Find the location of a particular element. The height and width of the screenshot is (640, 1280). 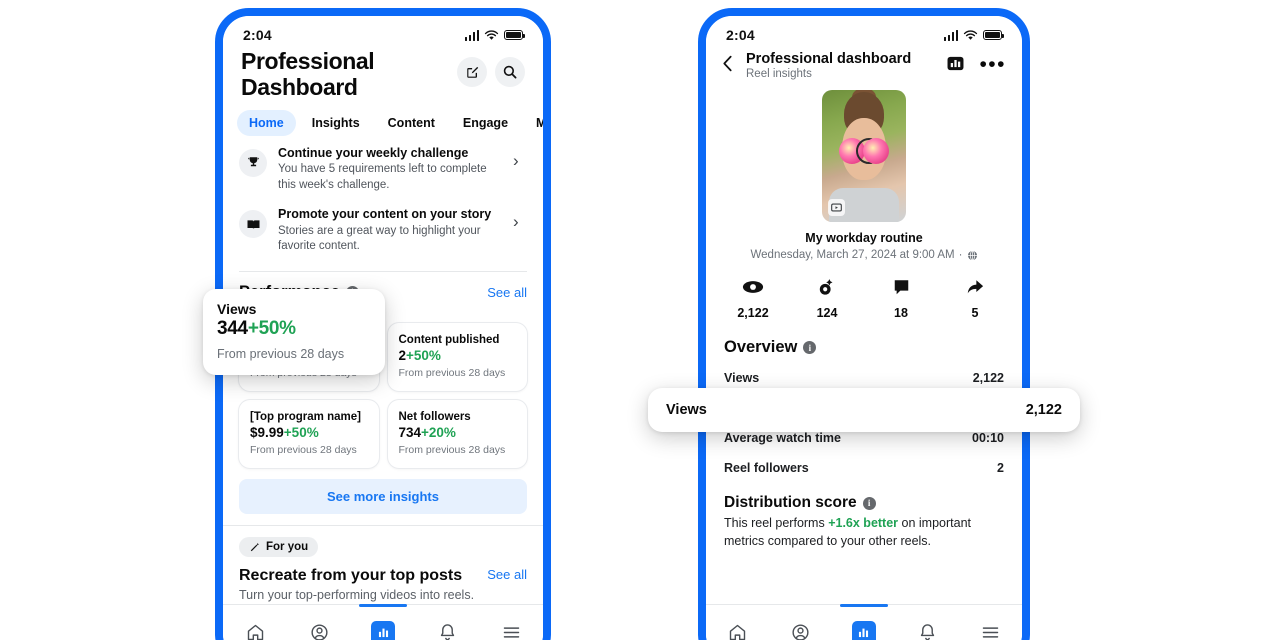

chevron-right-icon: › is located at coordinates (516, 222).